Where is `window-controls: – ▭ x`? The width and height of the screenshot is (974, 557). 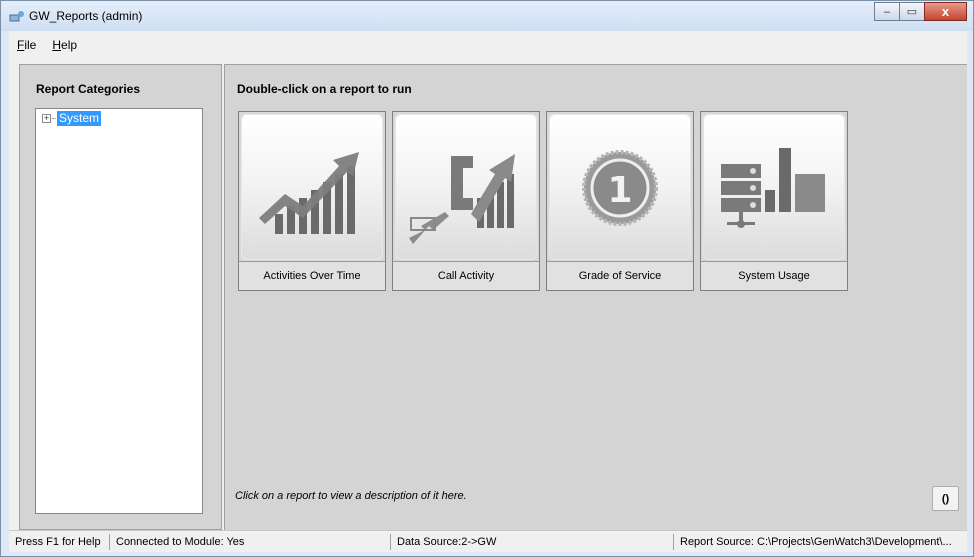
window-controls: – ▭ x is located at coordinates (920, 12).